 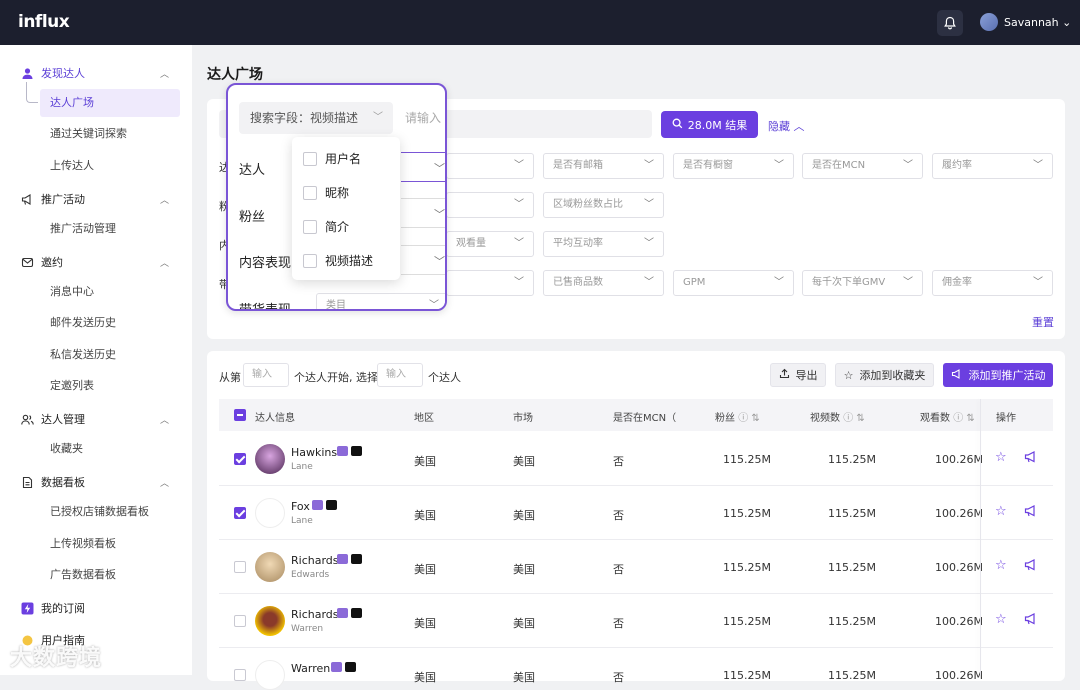 What do you see at coordinates (989, 22) in the screenshot?
I see `user-avatar` at bounding box center [989, 22].